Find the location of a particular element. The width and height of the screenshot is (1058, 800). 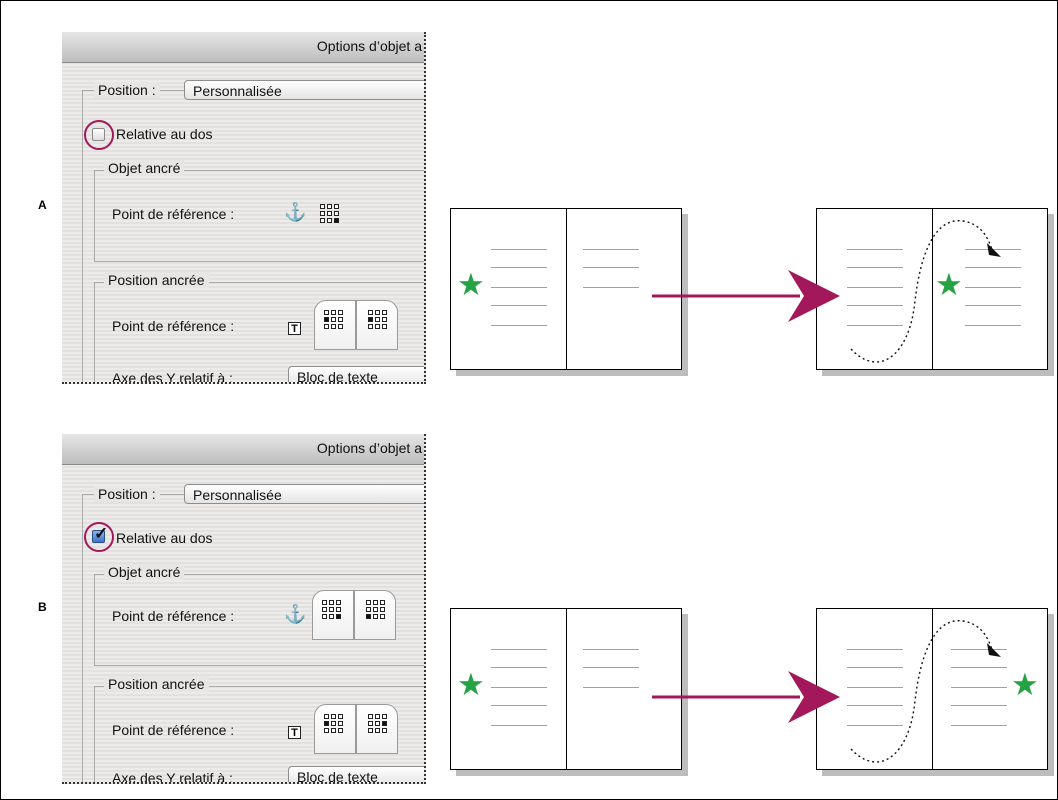

panel-b-label: B is located at coordinates (42, 607).